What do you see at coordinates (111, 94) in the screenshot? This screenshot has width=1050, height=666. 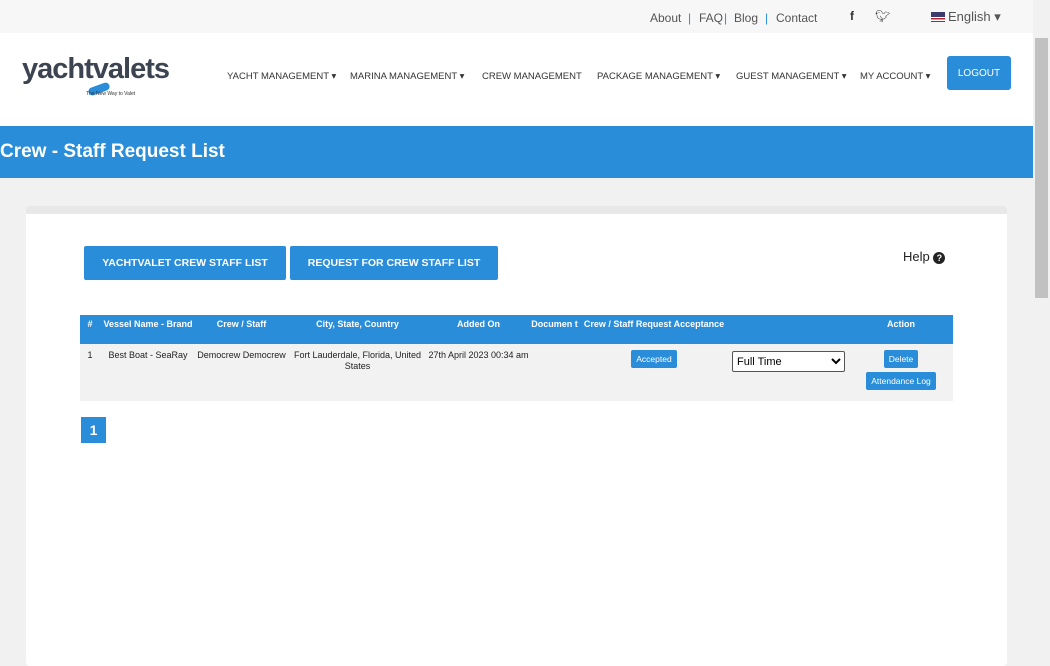 I see `logo-tagline: The New Way to Valet` at bounding box center [111, 94].